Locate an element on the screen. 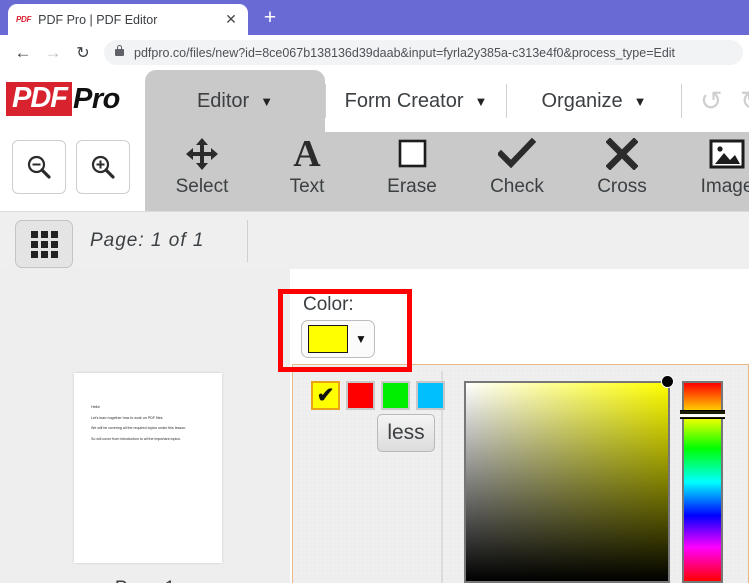 Image resolution: width=749 pixels, height=583 pixels. tool-cross: Cross is located at coordinates (622, 171).